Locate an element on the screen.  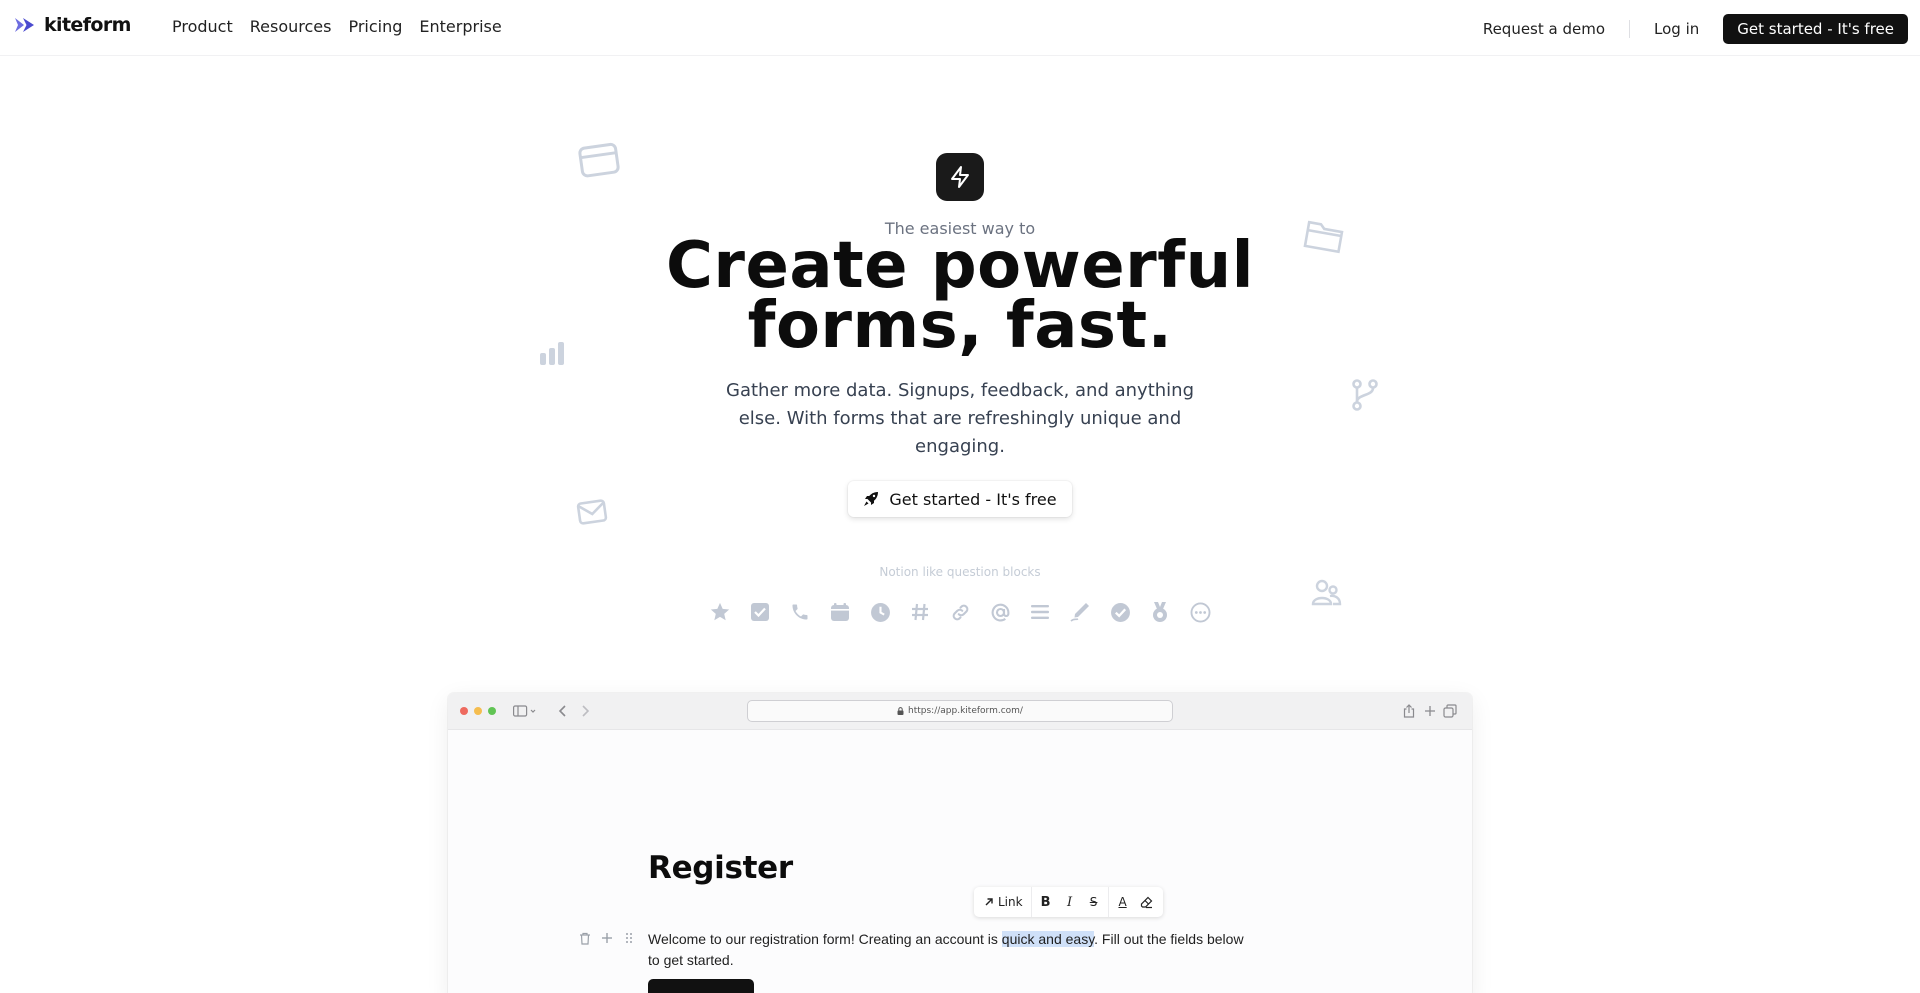
close-window-dot is located at coordinates (464, 711).